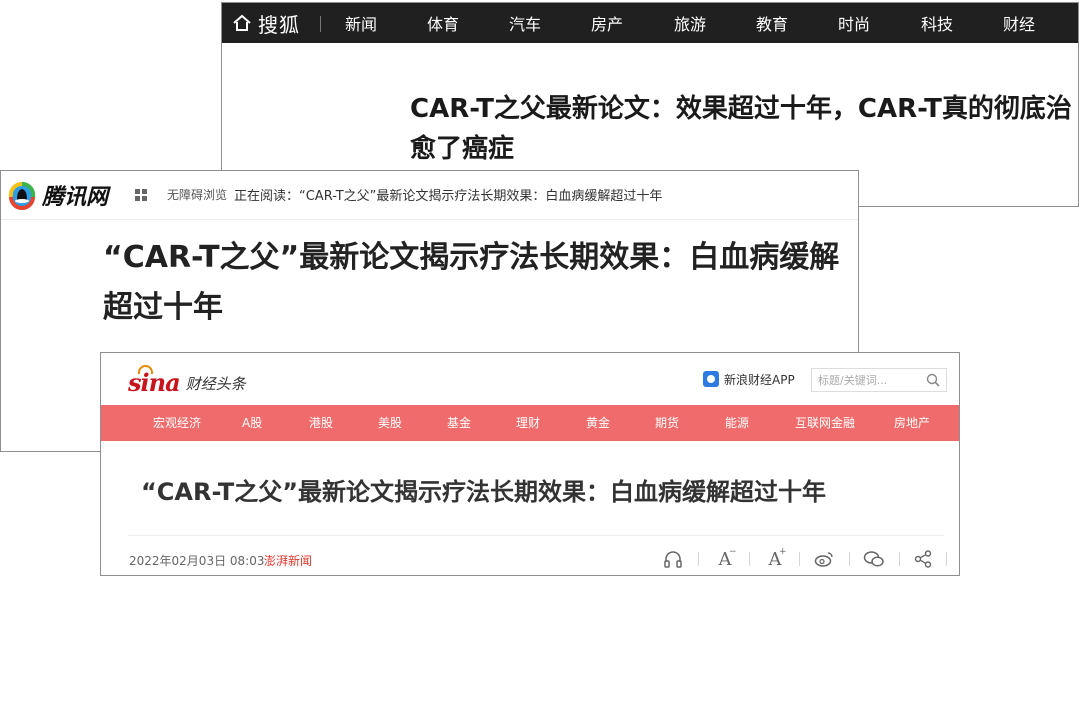  What do you see at coordinates (145, 369) in the screenshot?
I see `sina-eye-icon` at bounding box center [145, 369].